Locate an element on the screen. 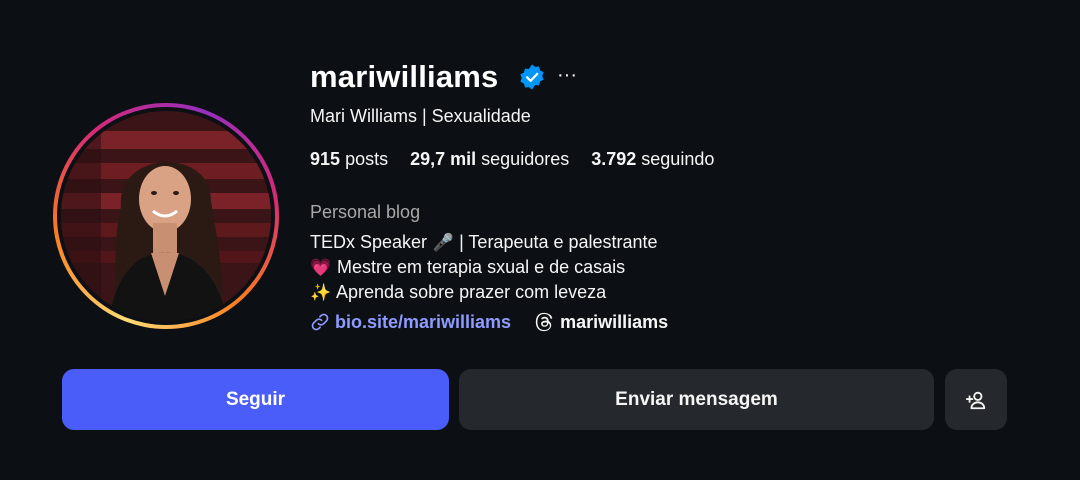 This screenshot has width=1080, height=480. avatar-photo is located at coordinates (166, 216).